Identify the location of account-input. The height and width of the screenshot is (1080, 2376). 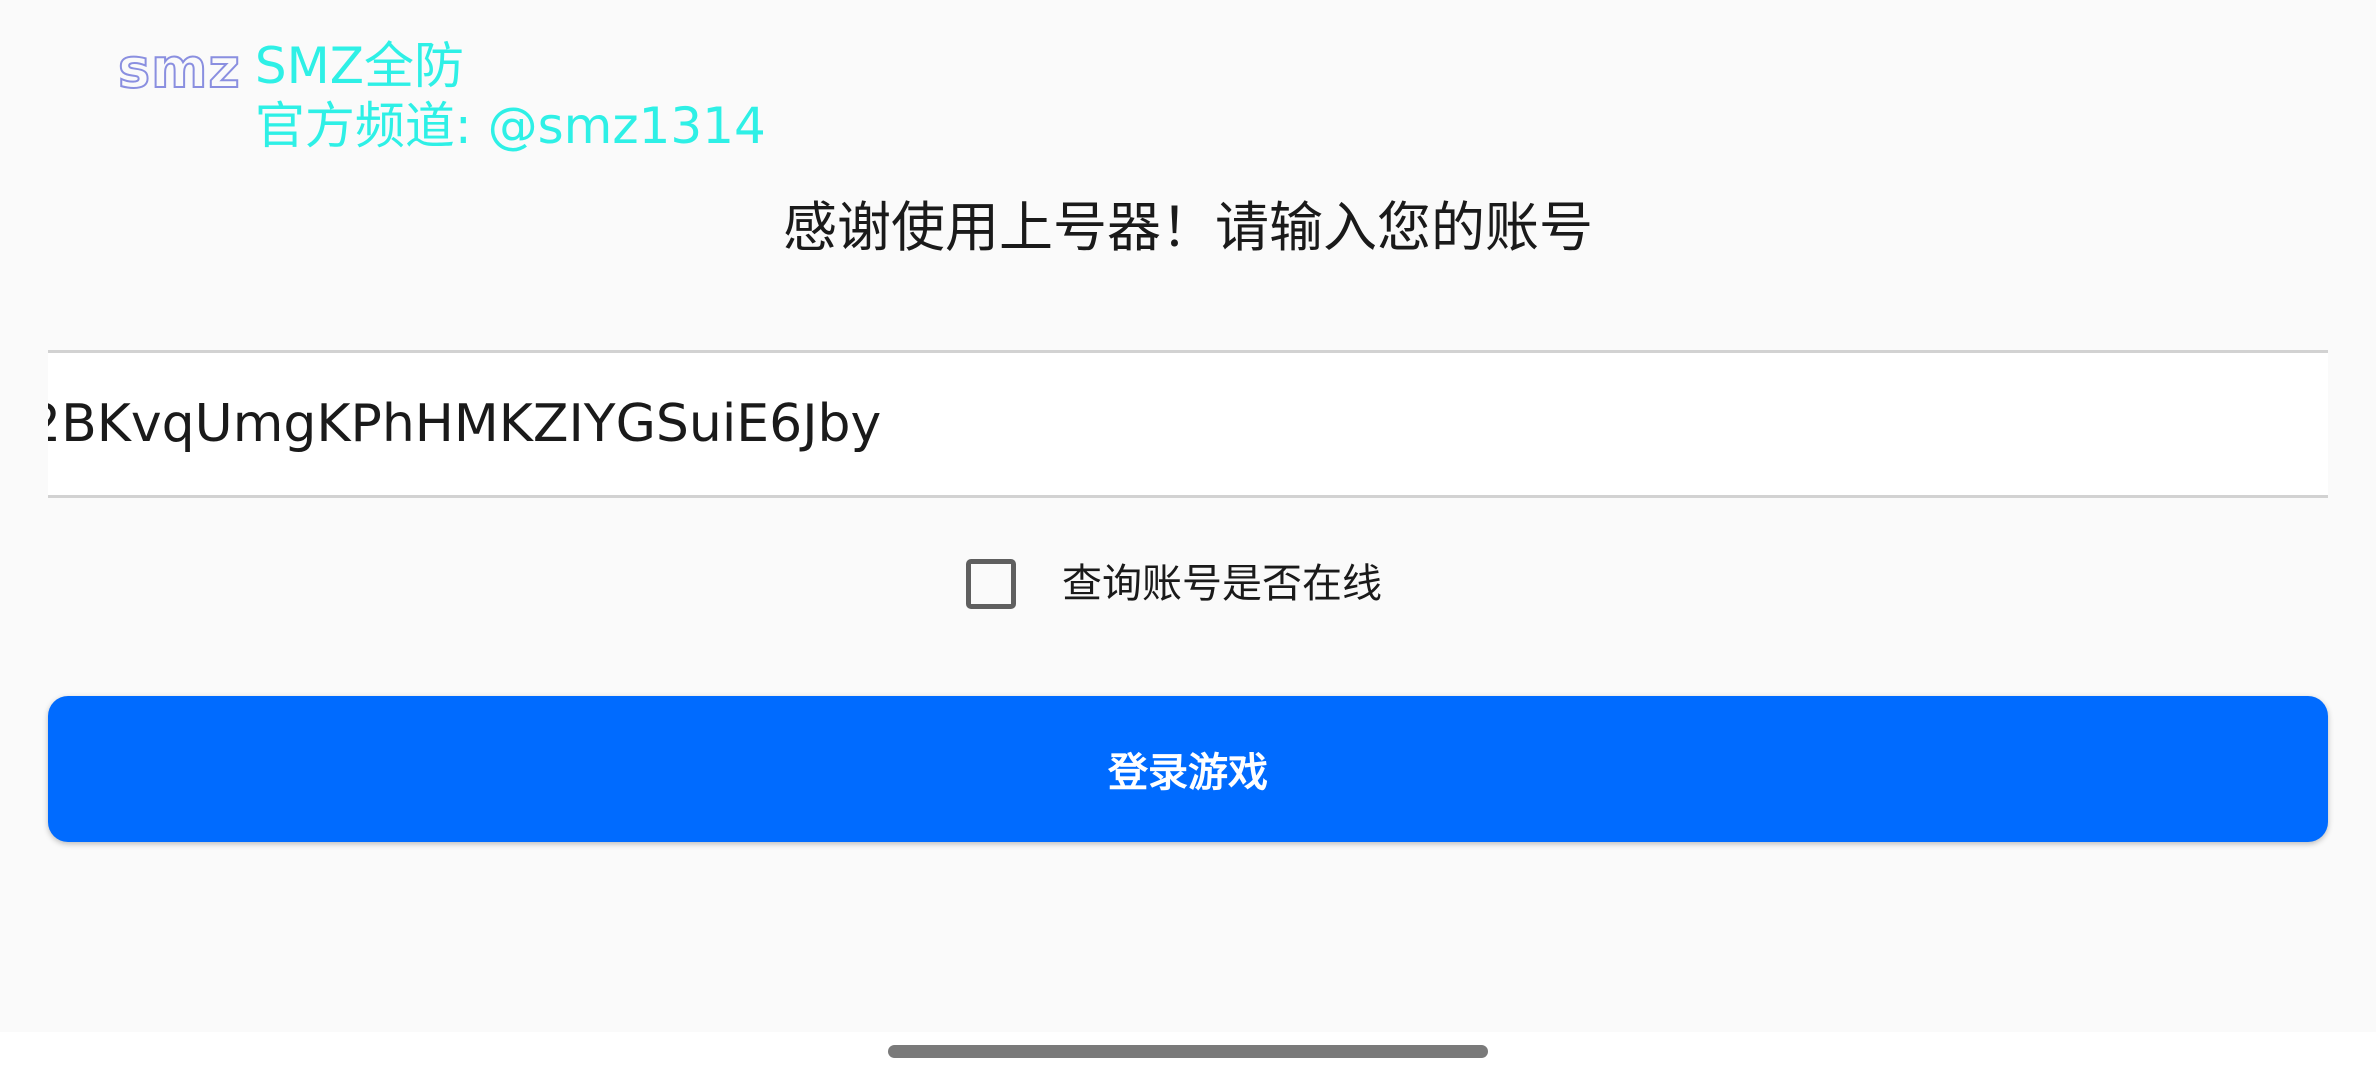
(1188, 424).